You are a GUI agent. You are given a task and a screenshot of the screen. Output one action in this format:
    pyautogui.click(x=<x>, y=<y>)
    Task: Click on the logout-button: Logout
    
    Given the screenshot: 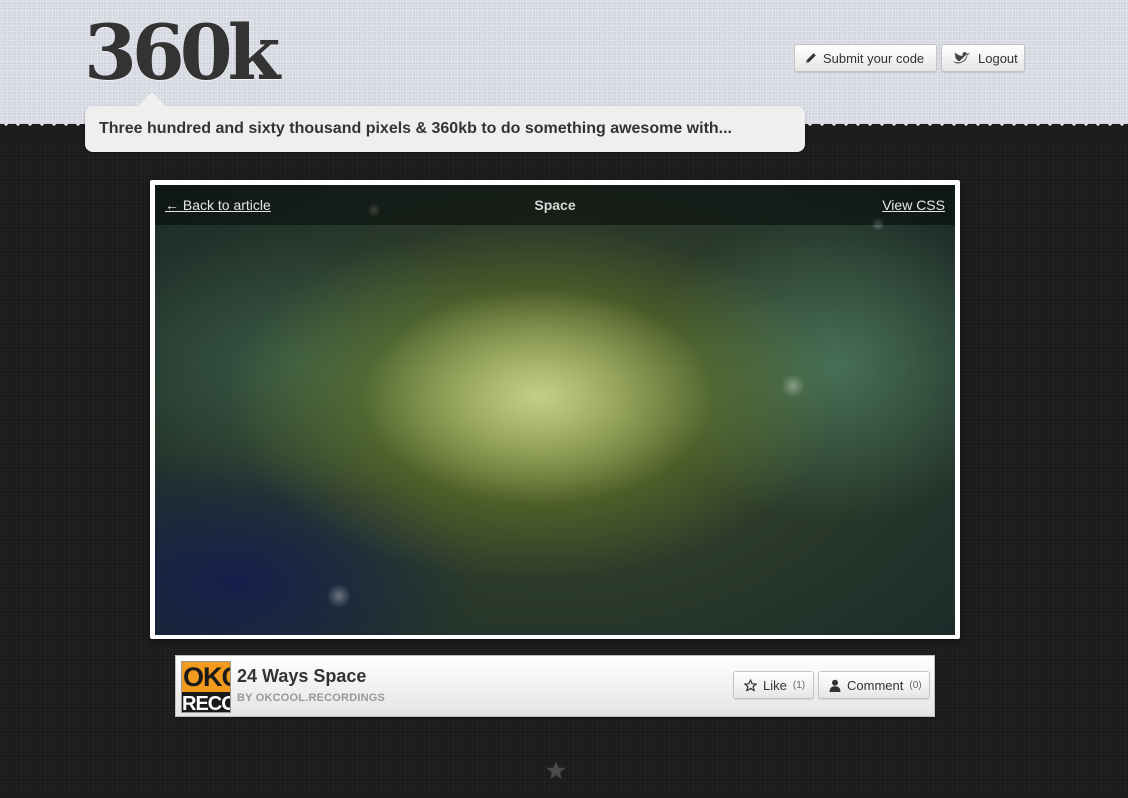 What is the action you would take?
    pyautogui.click(x=983, y=58)
    